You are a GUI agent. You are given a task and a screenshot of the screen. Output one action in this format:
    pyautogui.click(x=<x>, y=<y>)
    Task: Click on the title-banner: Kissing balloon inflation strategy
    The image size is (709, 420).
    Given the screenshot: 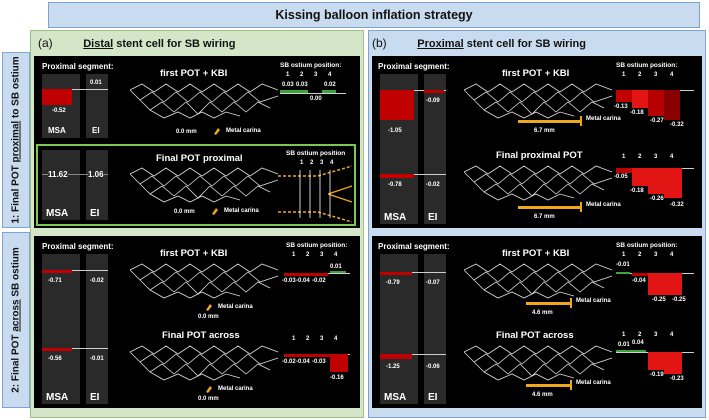 What is the action you would take?
    pyautogui.click(x=374, y=15)
    